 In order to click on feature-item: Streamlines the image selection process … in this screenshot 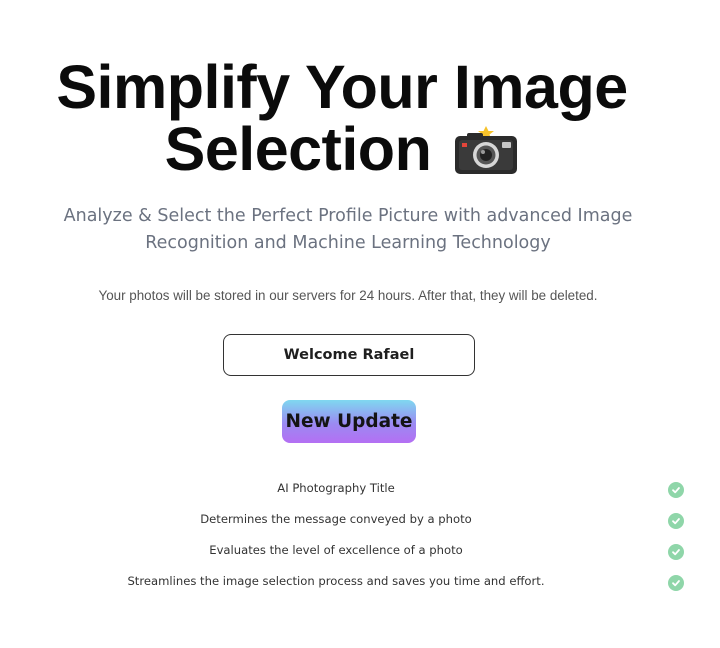, I will do `click(360, 583)`.